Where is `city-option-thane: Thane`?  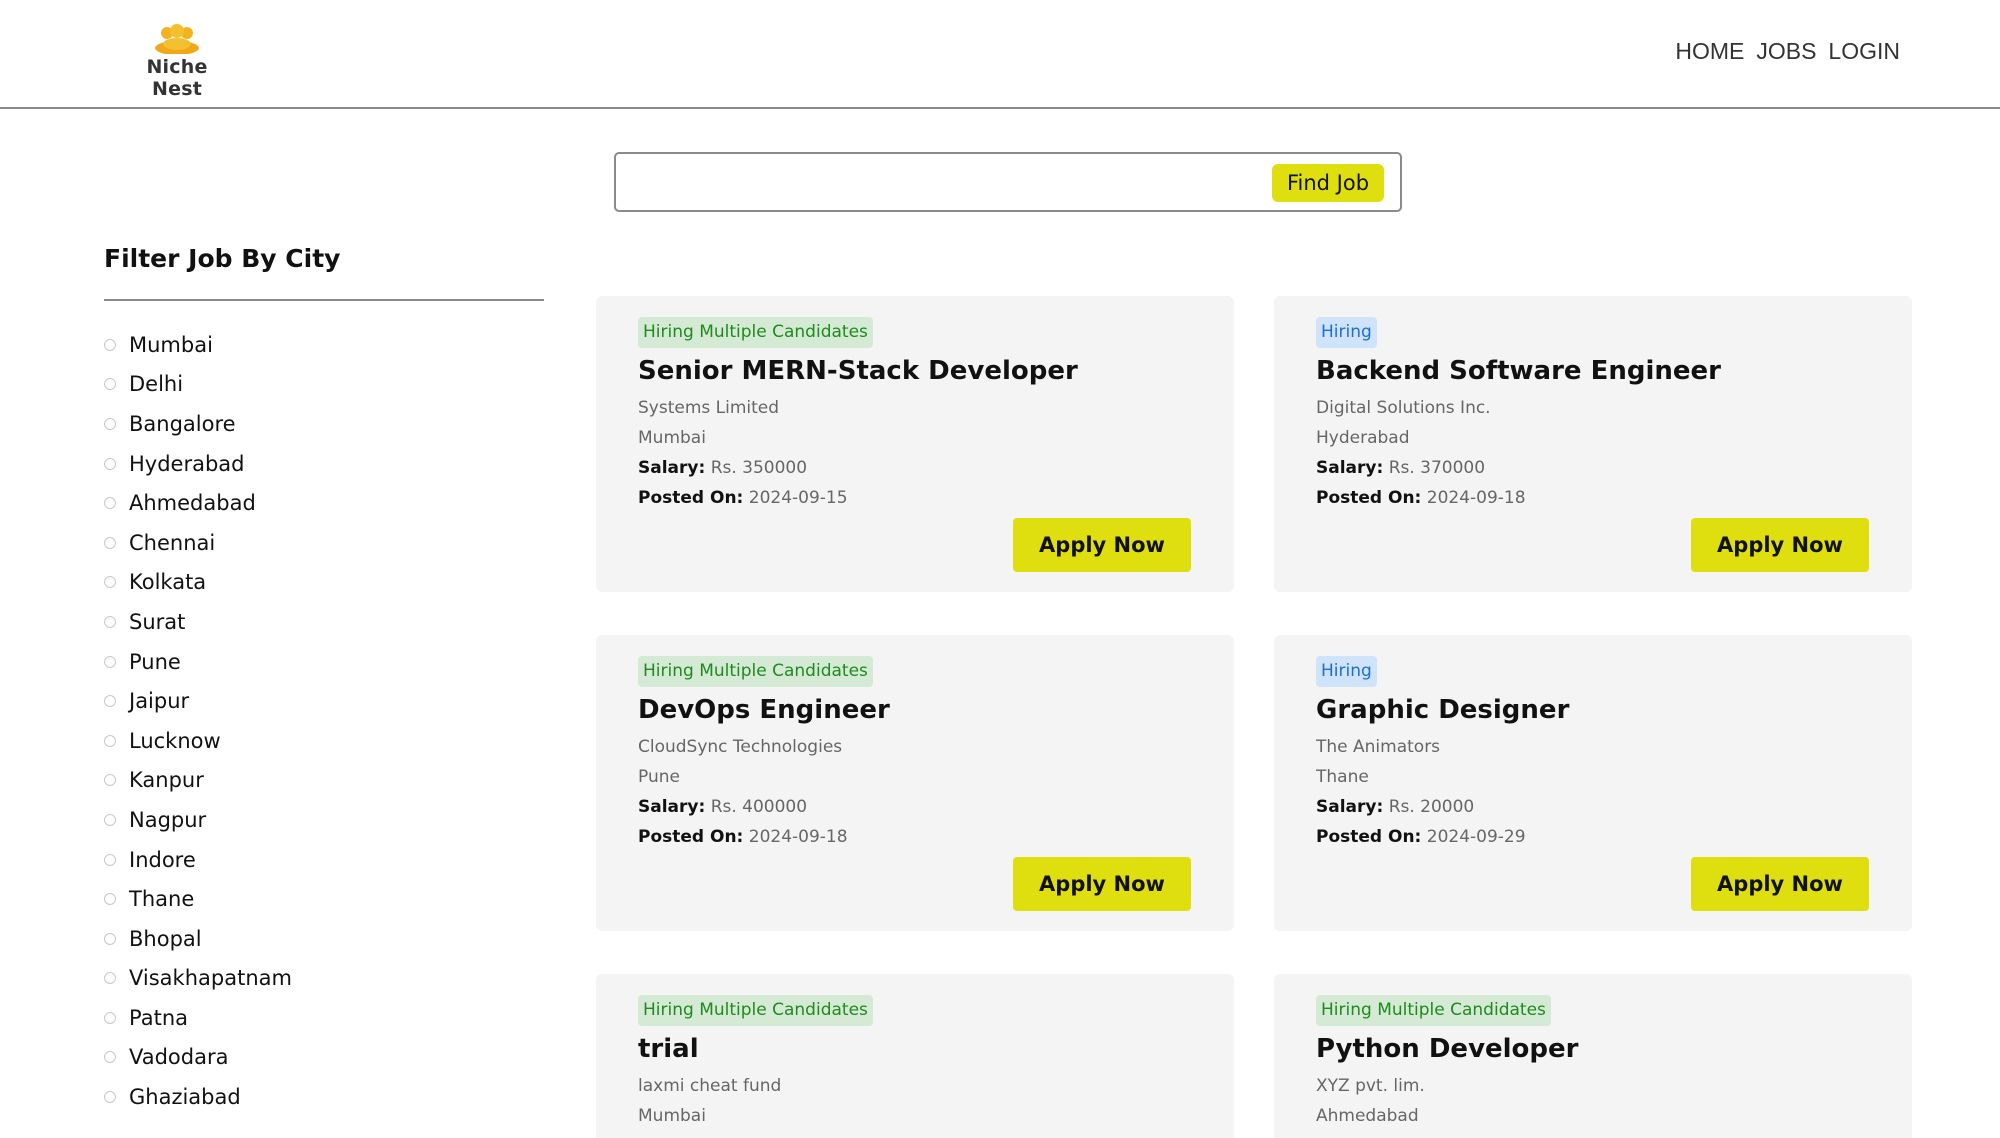 city-option-thane: Thane is located at coordinates (324, 899).